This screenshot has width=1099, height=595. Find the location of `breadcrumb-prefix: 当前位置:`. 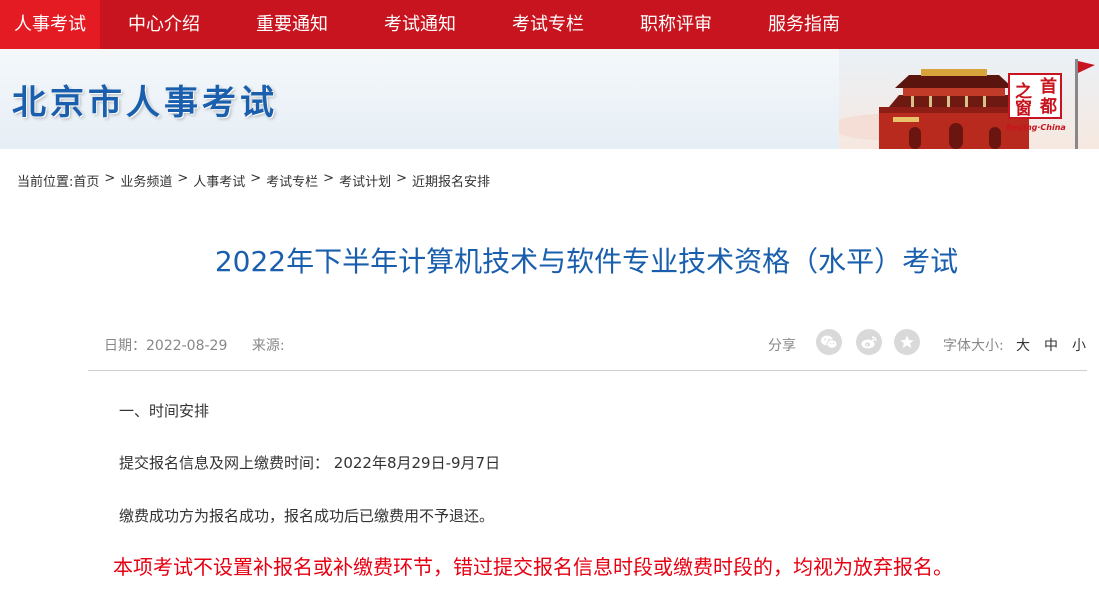

breadcrumb-prefix: 当前位置: is located at coordinates (45, 182).